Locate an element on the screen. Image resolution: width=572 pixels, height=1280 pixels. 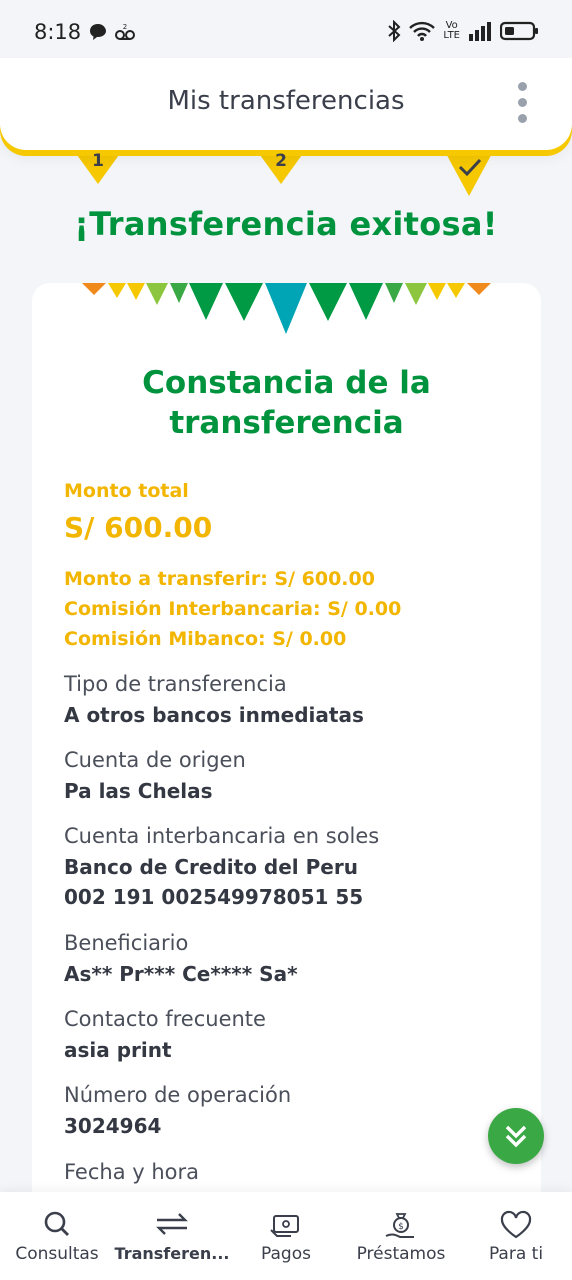
app-header: Mis transferencias is located at coordinates (286, 104).